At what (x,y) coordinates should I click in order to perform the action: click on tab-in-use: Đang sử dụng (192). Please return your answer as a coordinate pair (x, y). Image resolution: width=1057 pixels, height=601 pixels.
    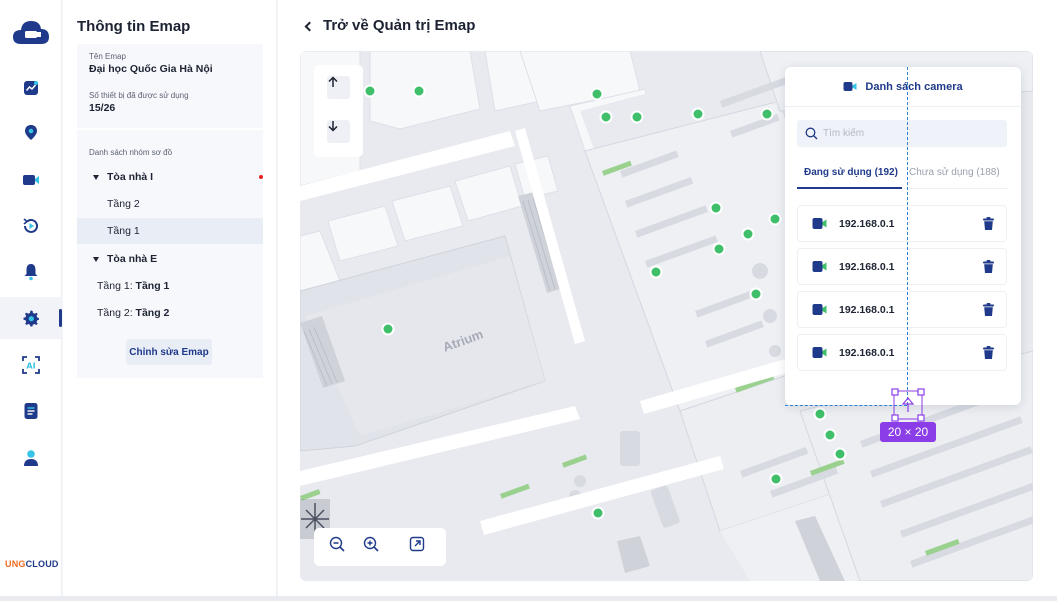
    Looking at the image, I should click on (849, 178).